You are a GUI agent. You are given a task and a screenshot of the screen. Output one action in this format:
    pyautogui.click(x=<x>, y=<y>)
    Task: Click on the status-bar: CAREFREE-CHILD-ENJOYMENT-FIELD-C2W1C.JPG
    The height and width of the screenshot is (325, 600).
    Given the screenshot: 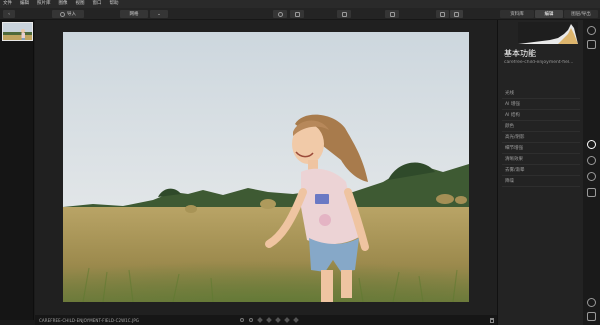 What is the action you would take?
    pyautogui.click(x=266, y=320)
    